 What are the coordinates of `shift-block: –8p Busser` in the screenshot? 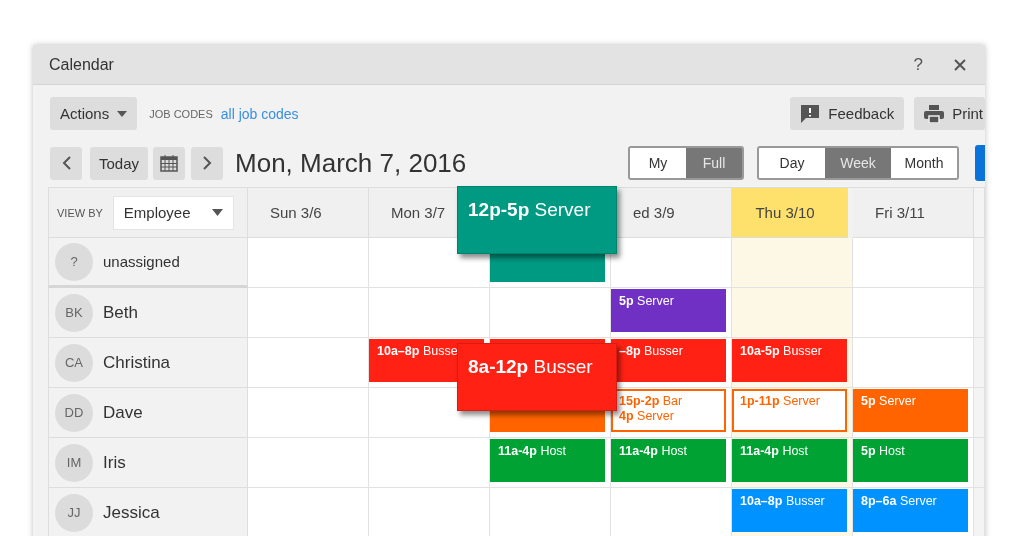 It's located at (668, 360).